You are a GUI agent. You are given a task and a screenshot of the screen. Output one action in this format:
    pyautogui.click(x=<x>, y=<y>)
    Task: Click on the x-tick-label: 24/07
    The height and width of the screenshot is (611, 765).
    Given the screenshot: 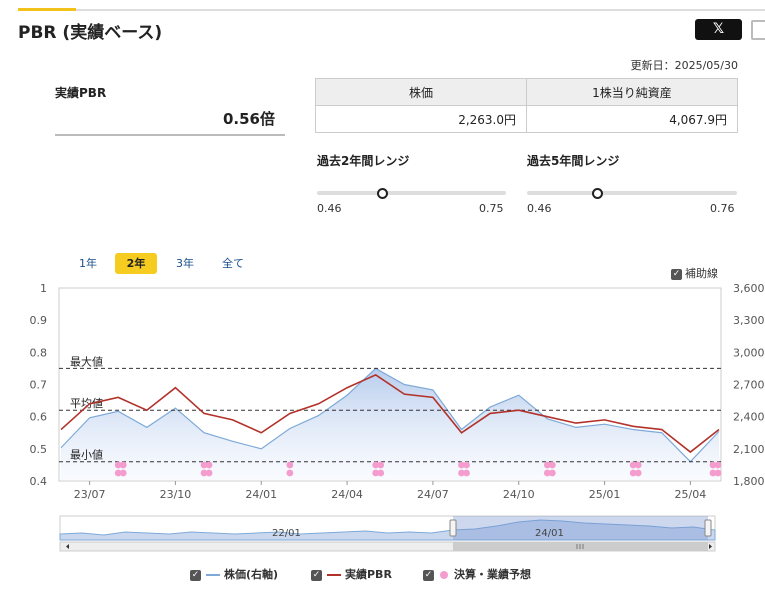 What is the action you would take?
    pyautogui.click(x=433, y=494)
    